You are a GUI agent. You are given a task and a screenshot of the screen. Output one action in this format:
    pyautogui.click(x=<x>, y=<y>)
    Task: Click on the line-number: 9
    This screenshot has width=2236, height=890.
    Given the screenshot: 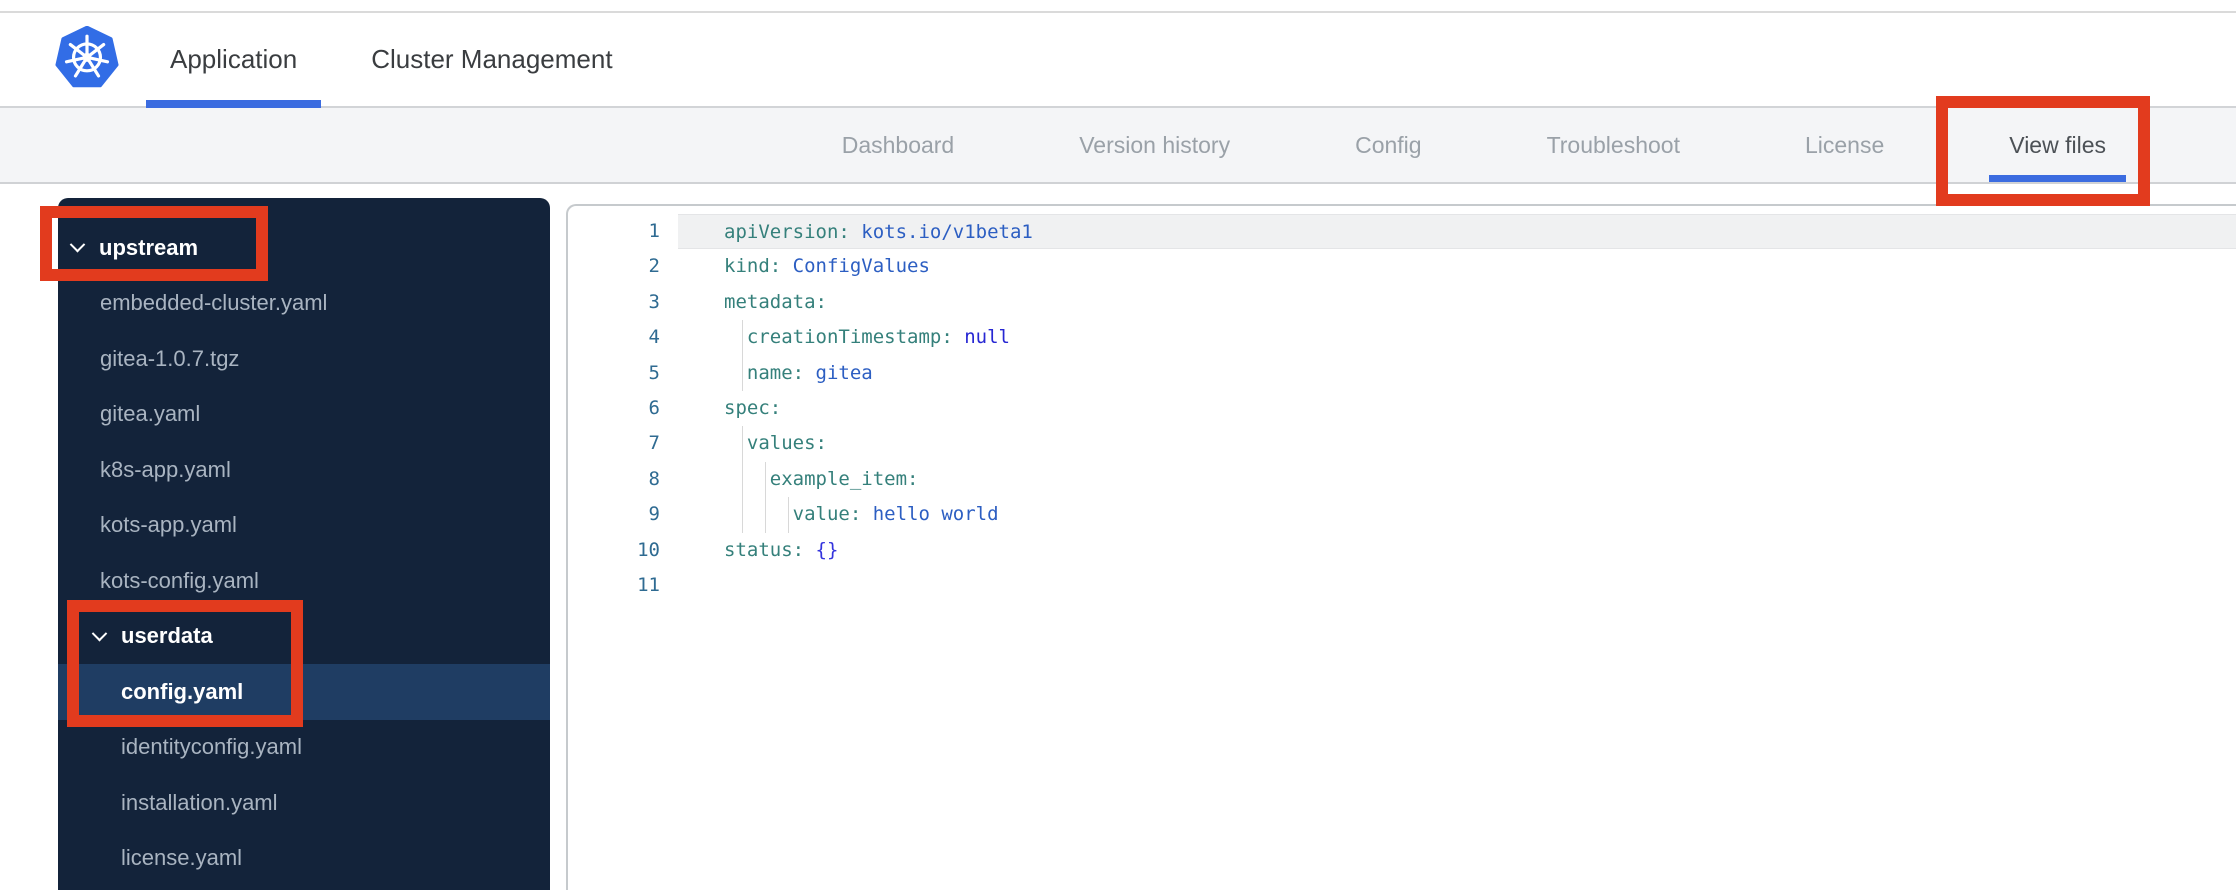 What is the action you would take?
    pyautogui.click(x=654, y=514)
    